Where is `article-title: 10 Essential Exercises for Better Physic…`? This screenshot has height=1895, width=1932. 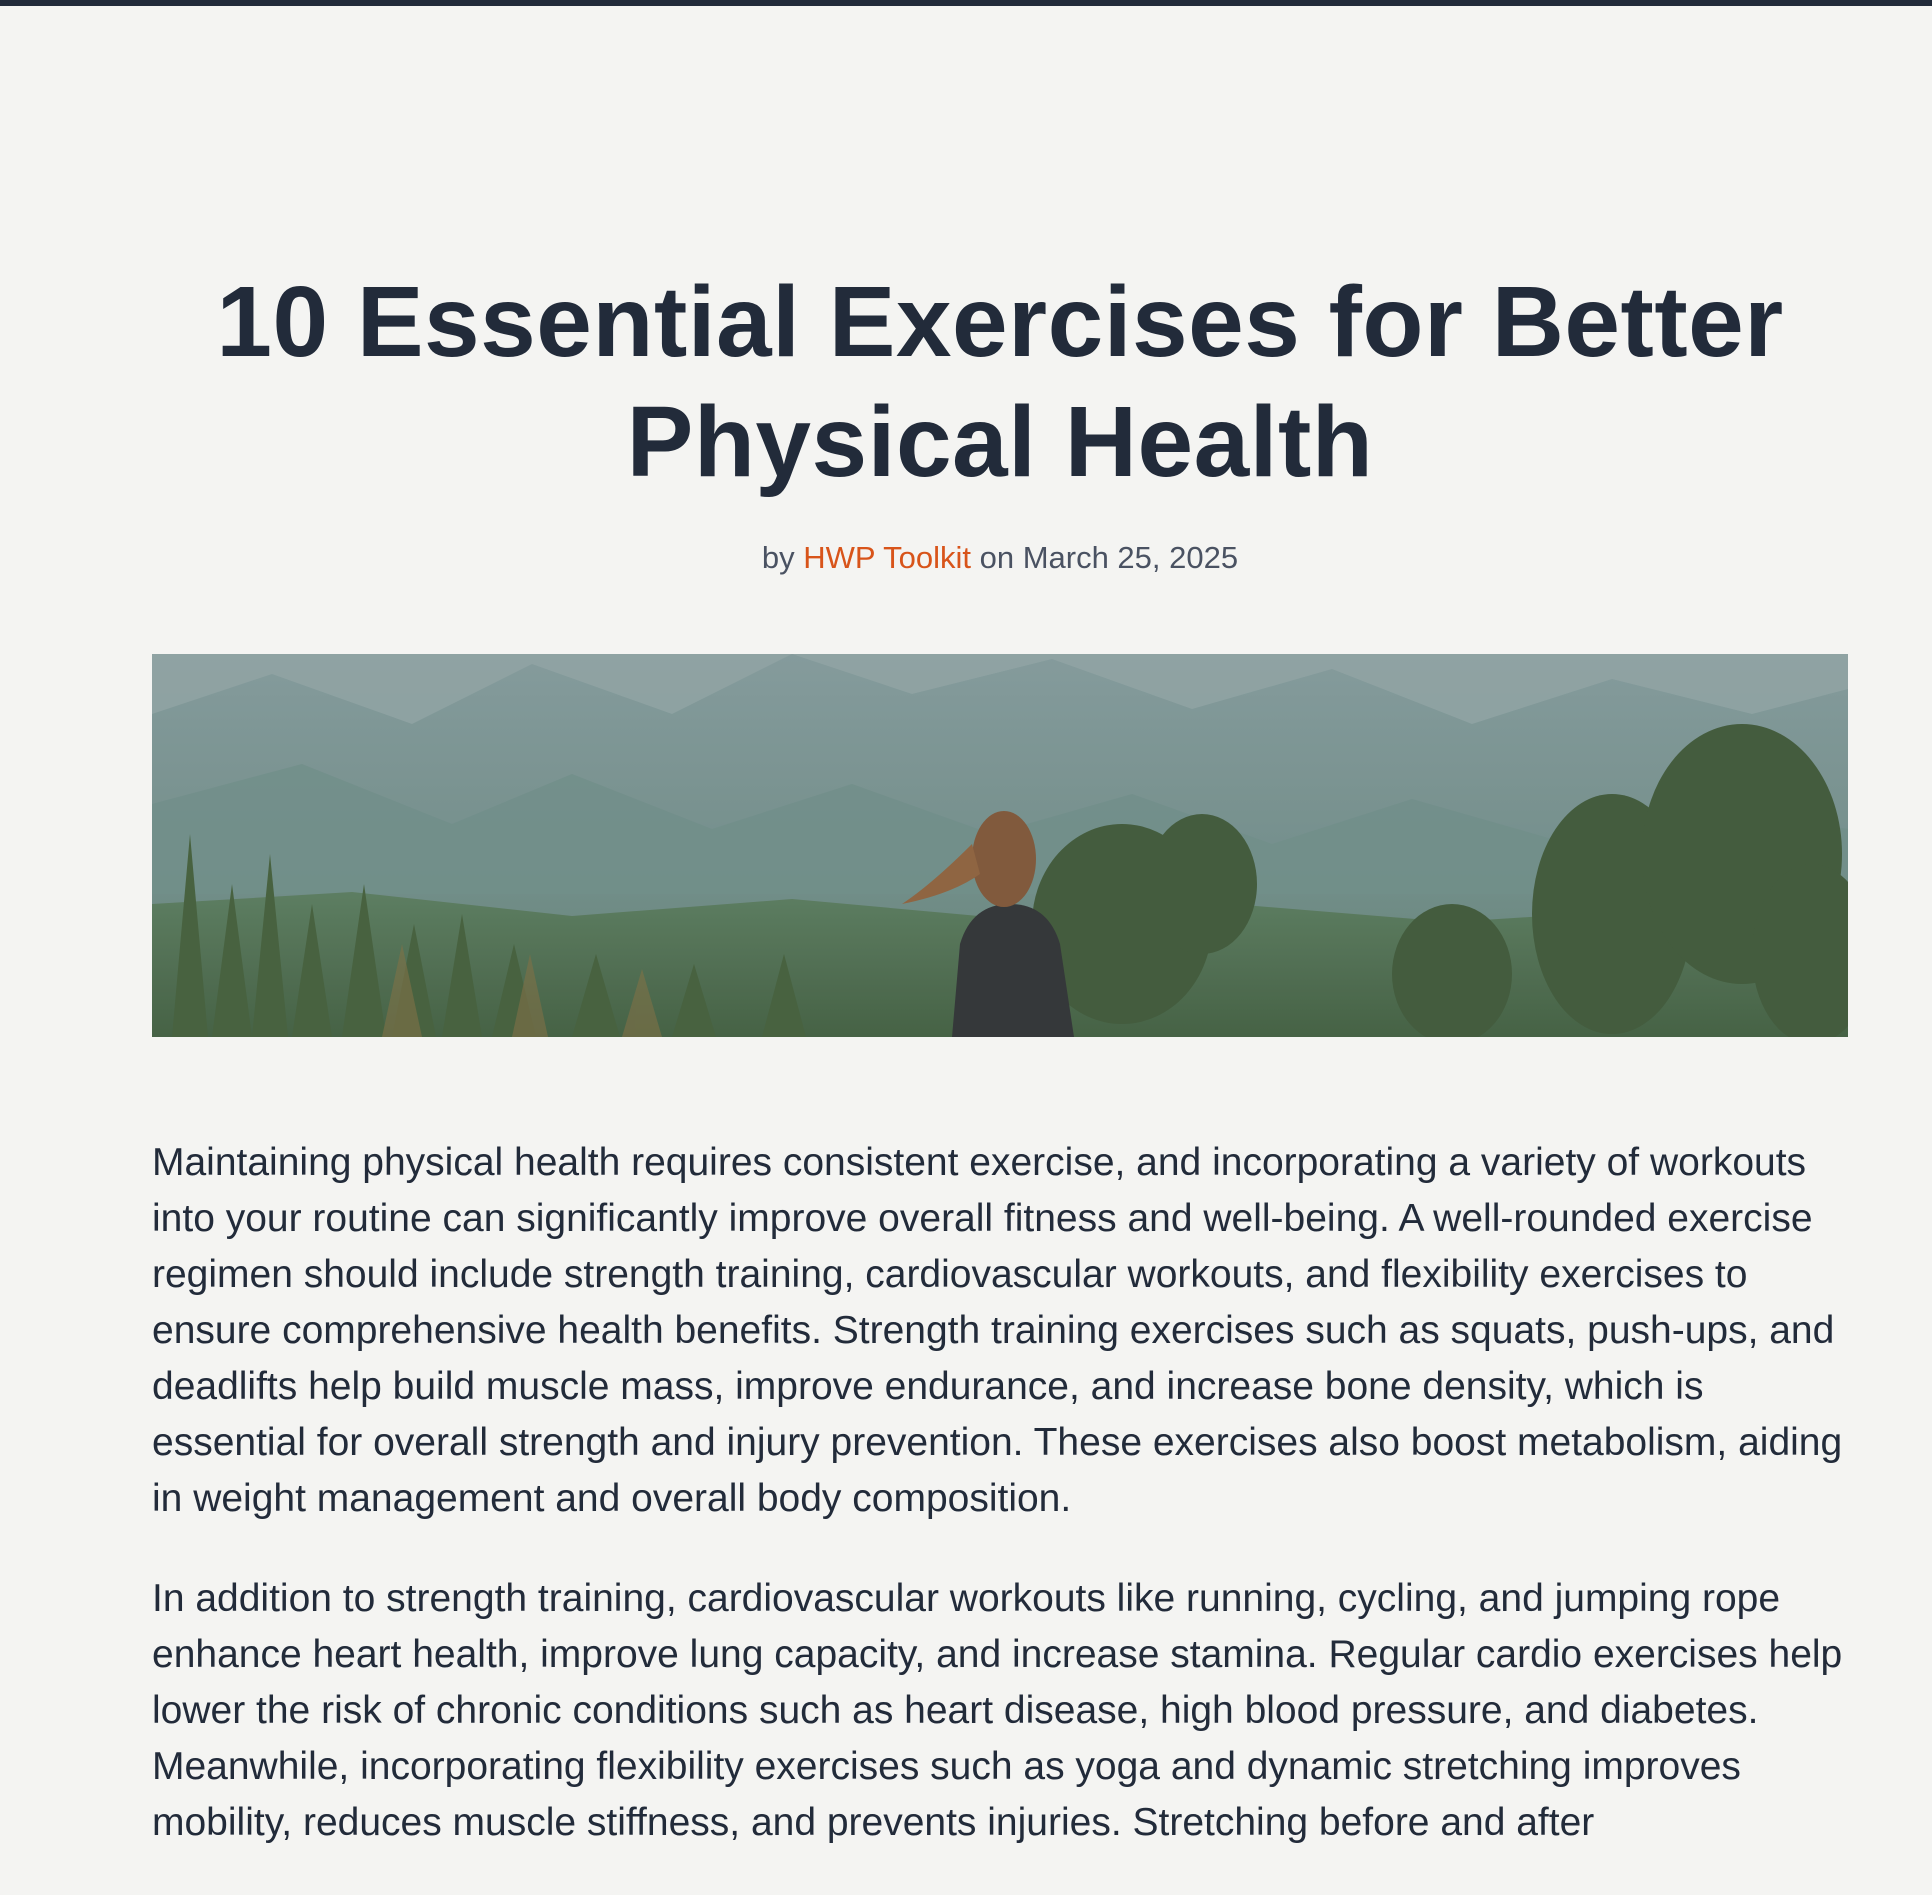 article-title: 10 Essential Exercises for Better Physic… is located at coordinates (1000, 382).